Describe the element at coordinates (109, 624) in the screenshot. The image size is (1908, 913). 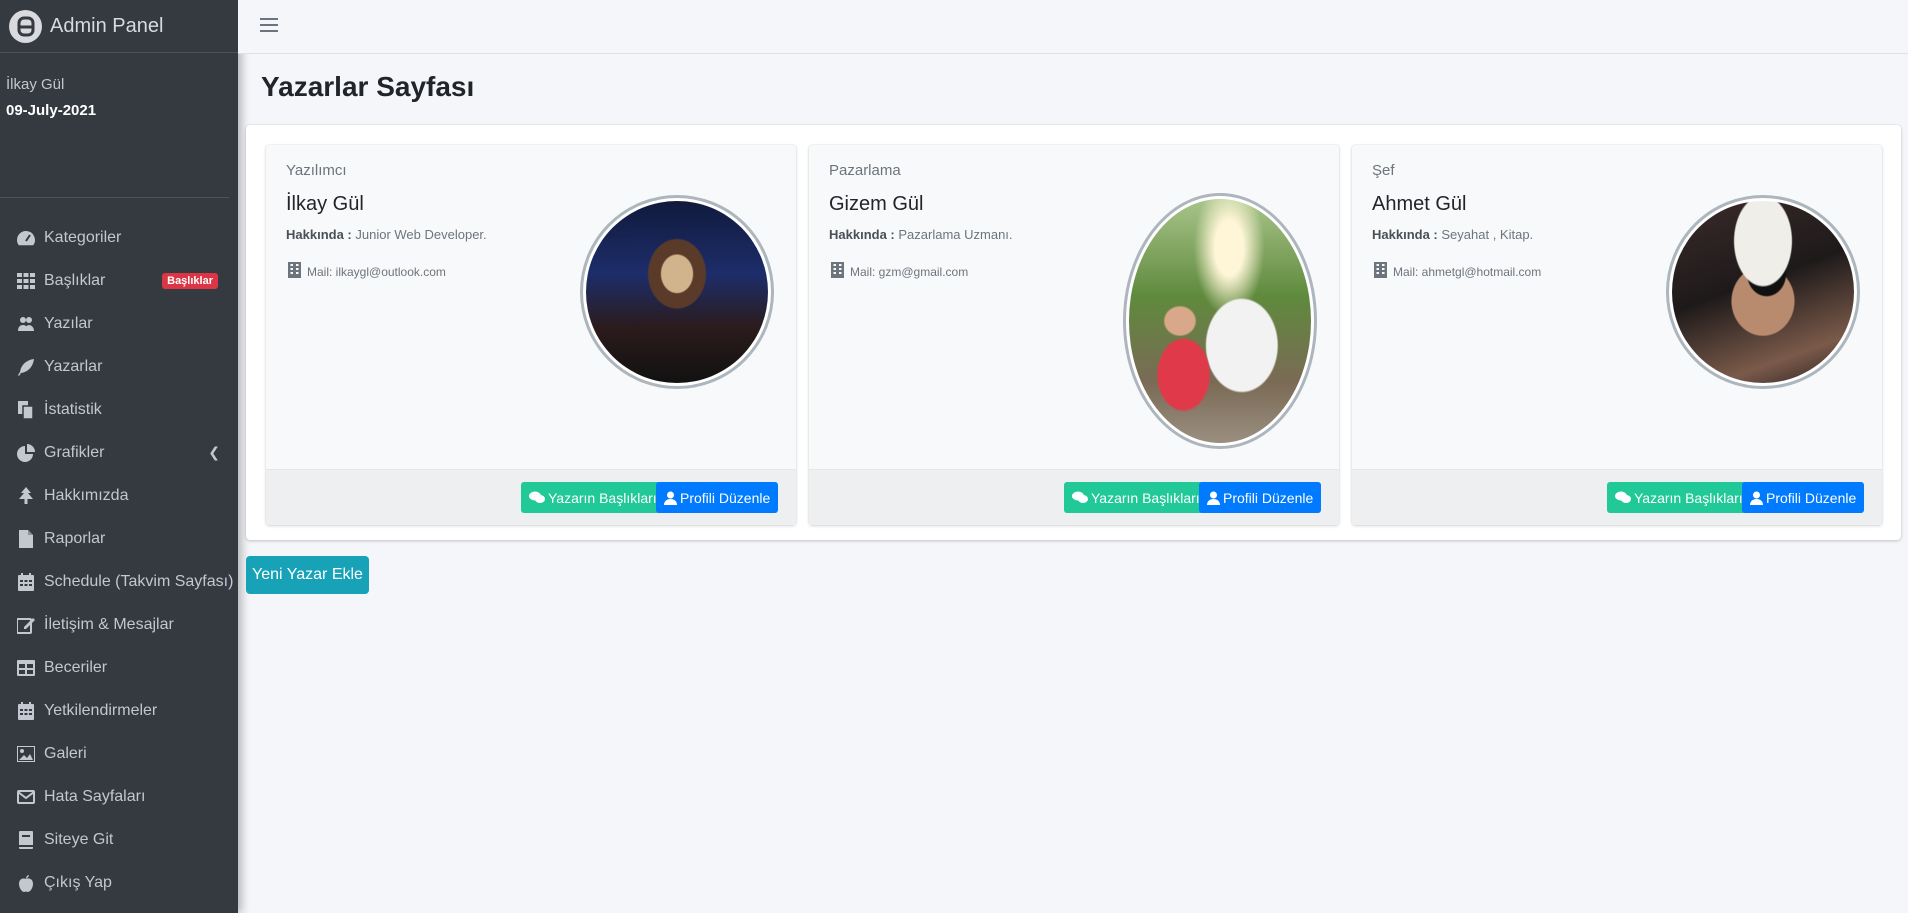
I see `sidebar-item-label: İletişim & Mesajlar` at that location.